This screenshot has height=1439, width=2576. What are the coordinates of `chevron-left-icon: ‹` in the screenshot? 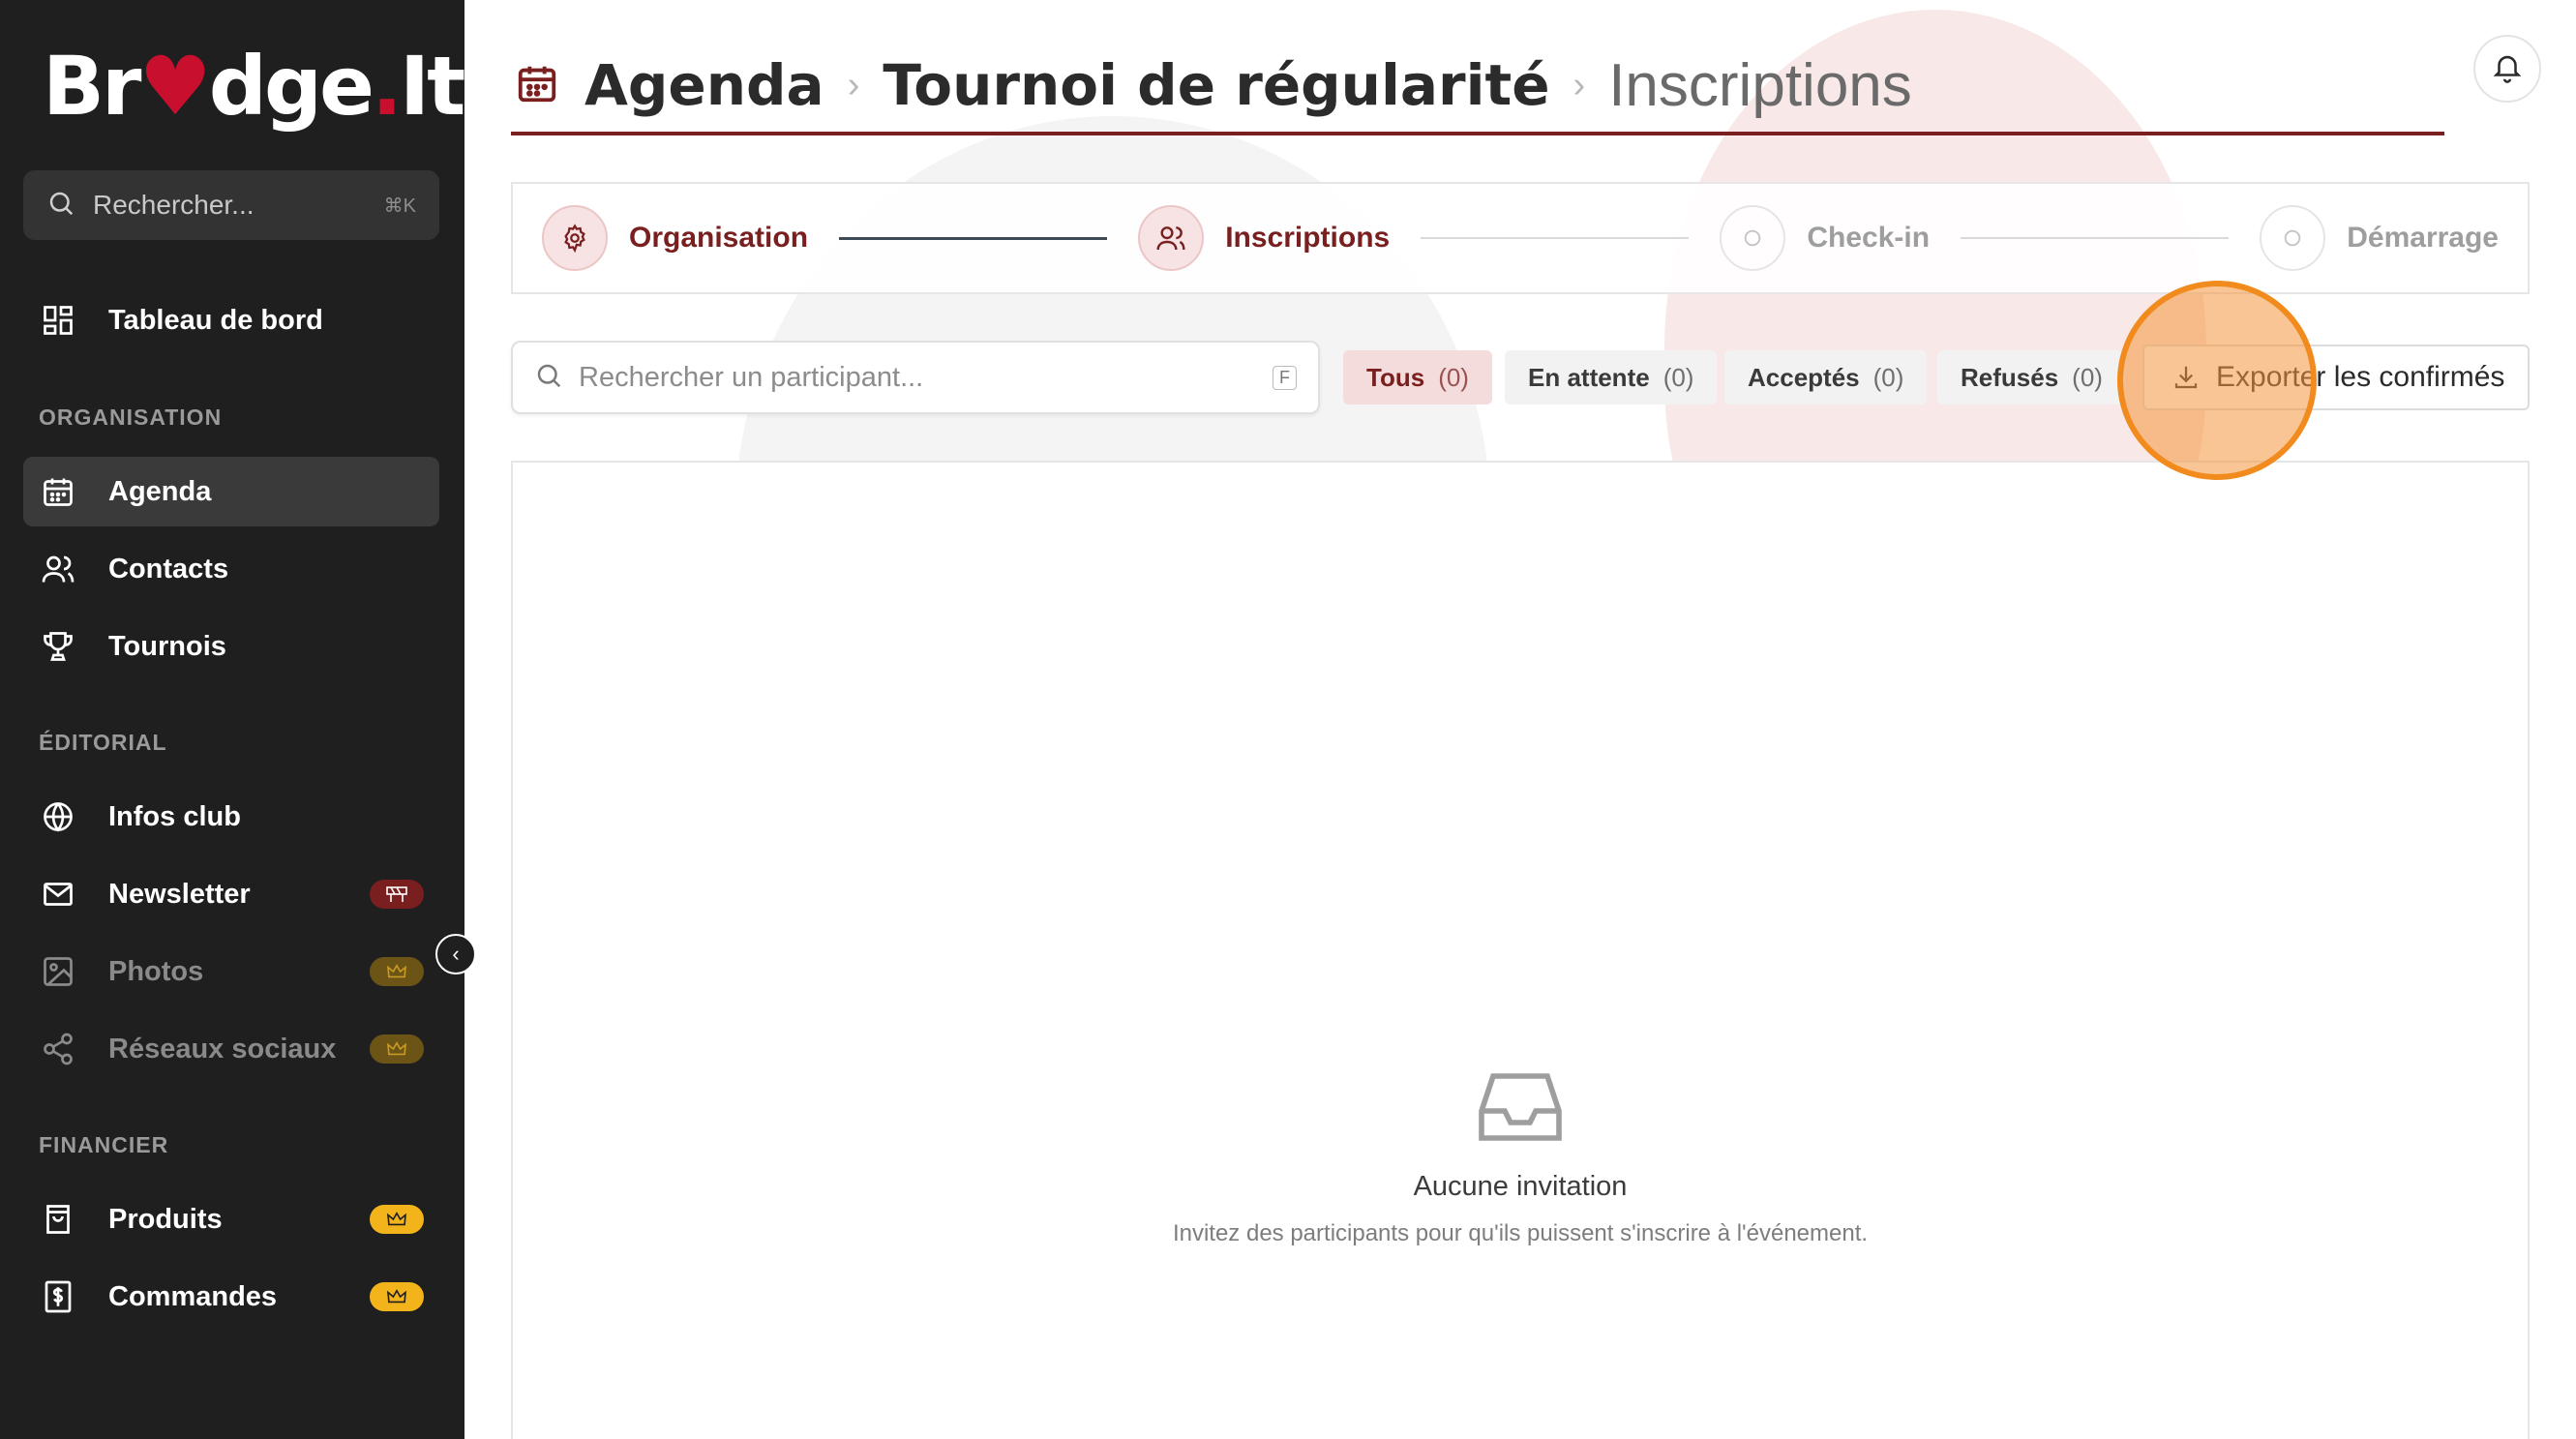 It's located at (456, 954).